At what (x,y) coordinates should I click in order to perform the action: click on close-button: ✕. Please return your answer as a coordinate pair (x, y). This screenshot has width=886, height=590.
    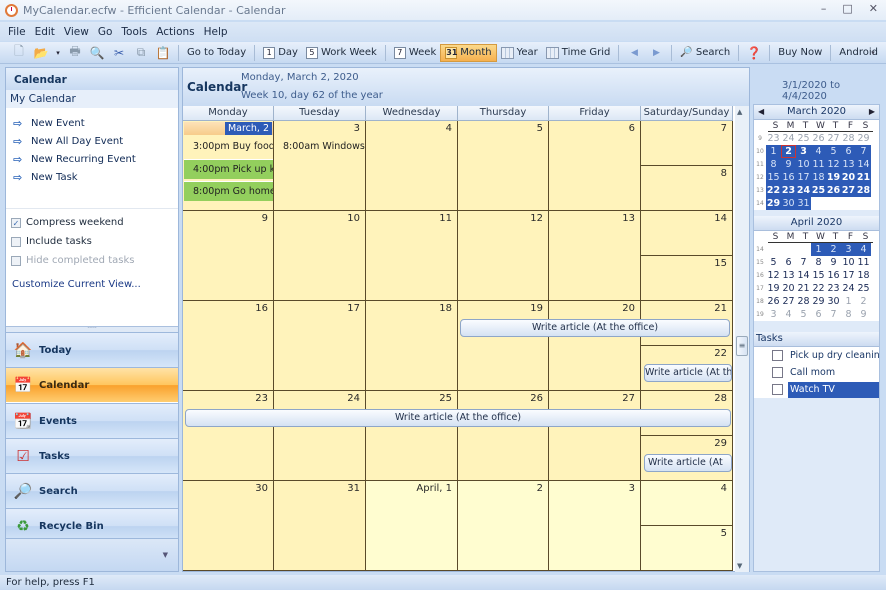
    Looking at the image, I should click on (873, 8).